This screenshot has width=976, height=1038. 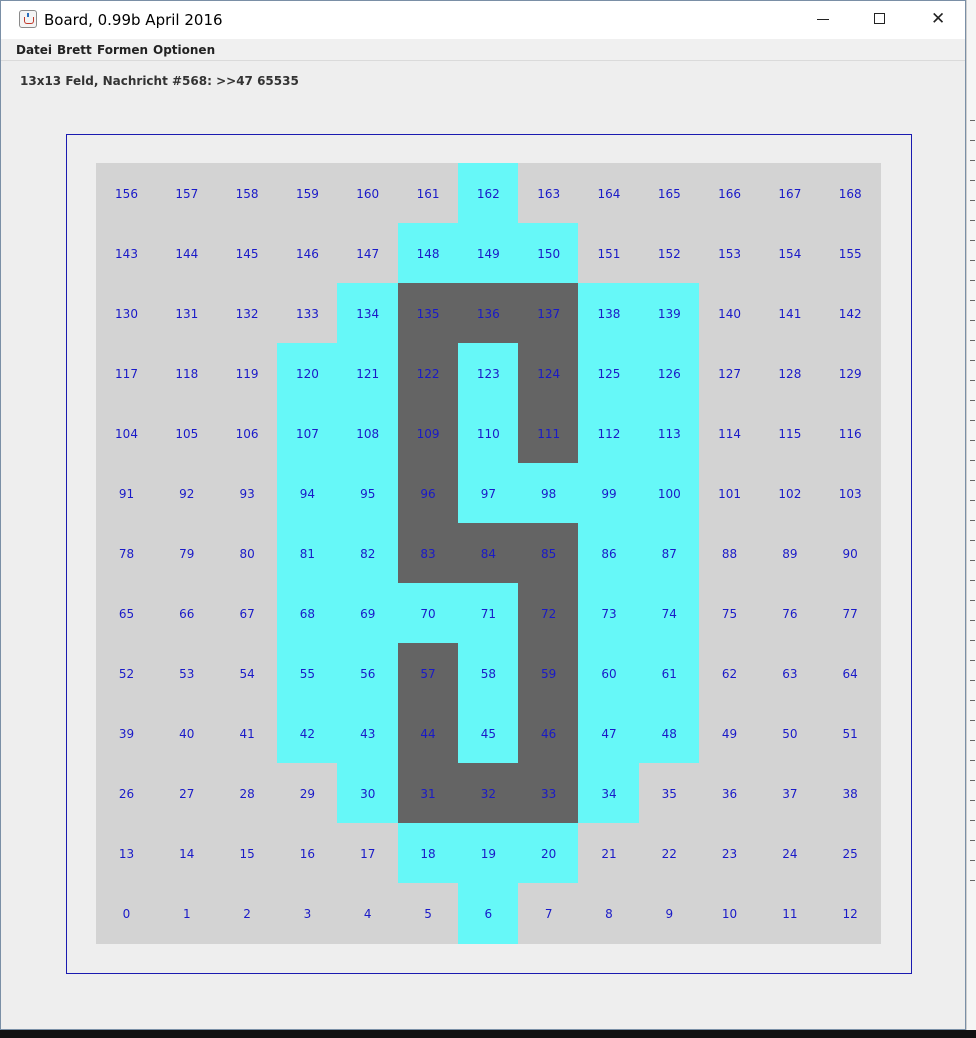 What do you see at coordinates (307, 913) in the screenshot?
I see `board-cell: 3` at bounding box center [307, 913].